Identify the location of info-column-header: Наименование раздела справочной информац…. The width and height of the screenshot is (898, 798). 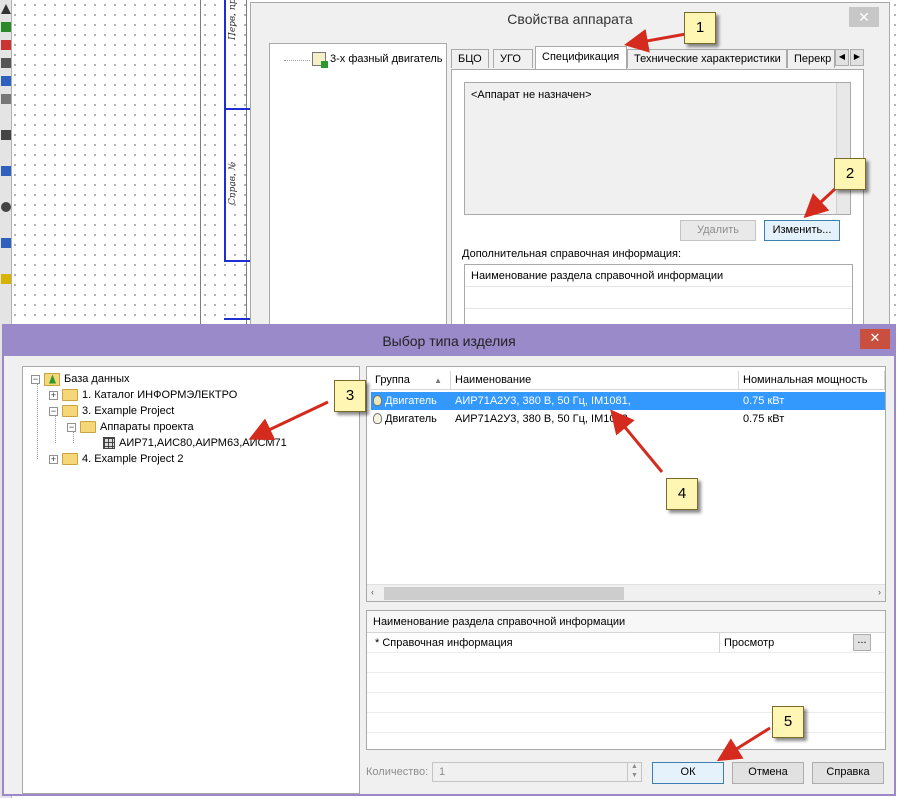
(658, 276).